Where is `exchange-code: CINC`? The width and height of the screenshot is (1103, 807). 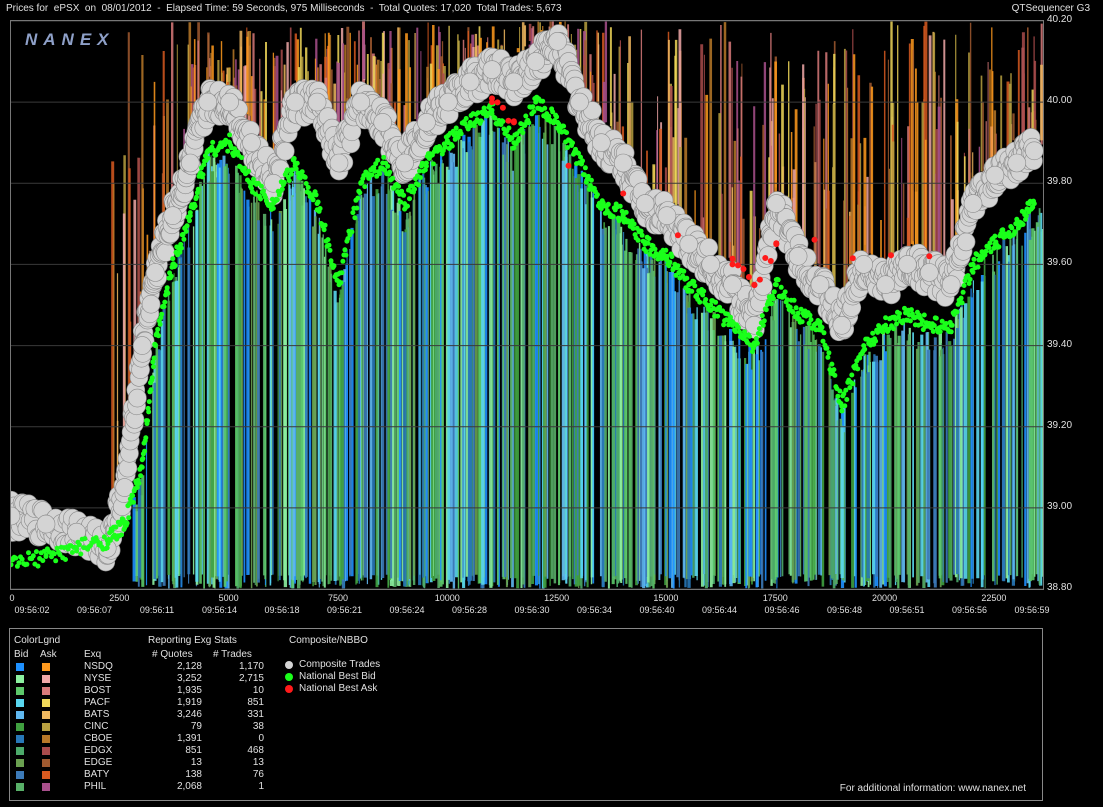
exchange-code: CINC is located at coordinates (96, 726).